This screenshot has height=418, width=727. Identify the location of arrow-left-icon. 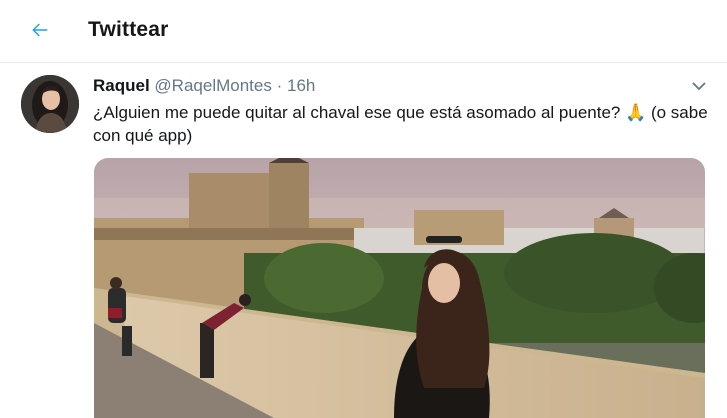
(40, 30).